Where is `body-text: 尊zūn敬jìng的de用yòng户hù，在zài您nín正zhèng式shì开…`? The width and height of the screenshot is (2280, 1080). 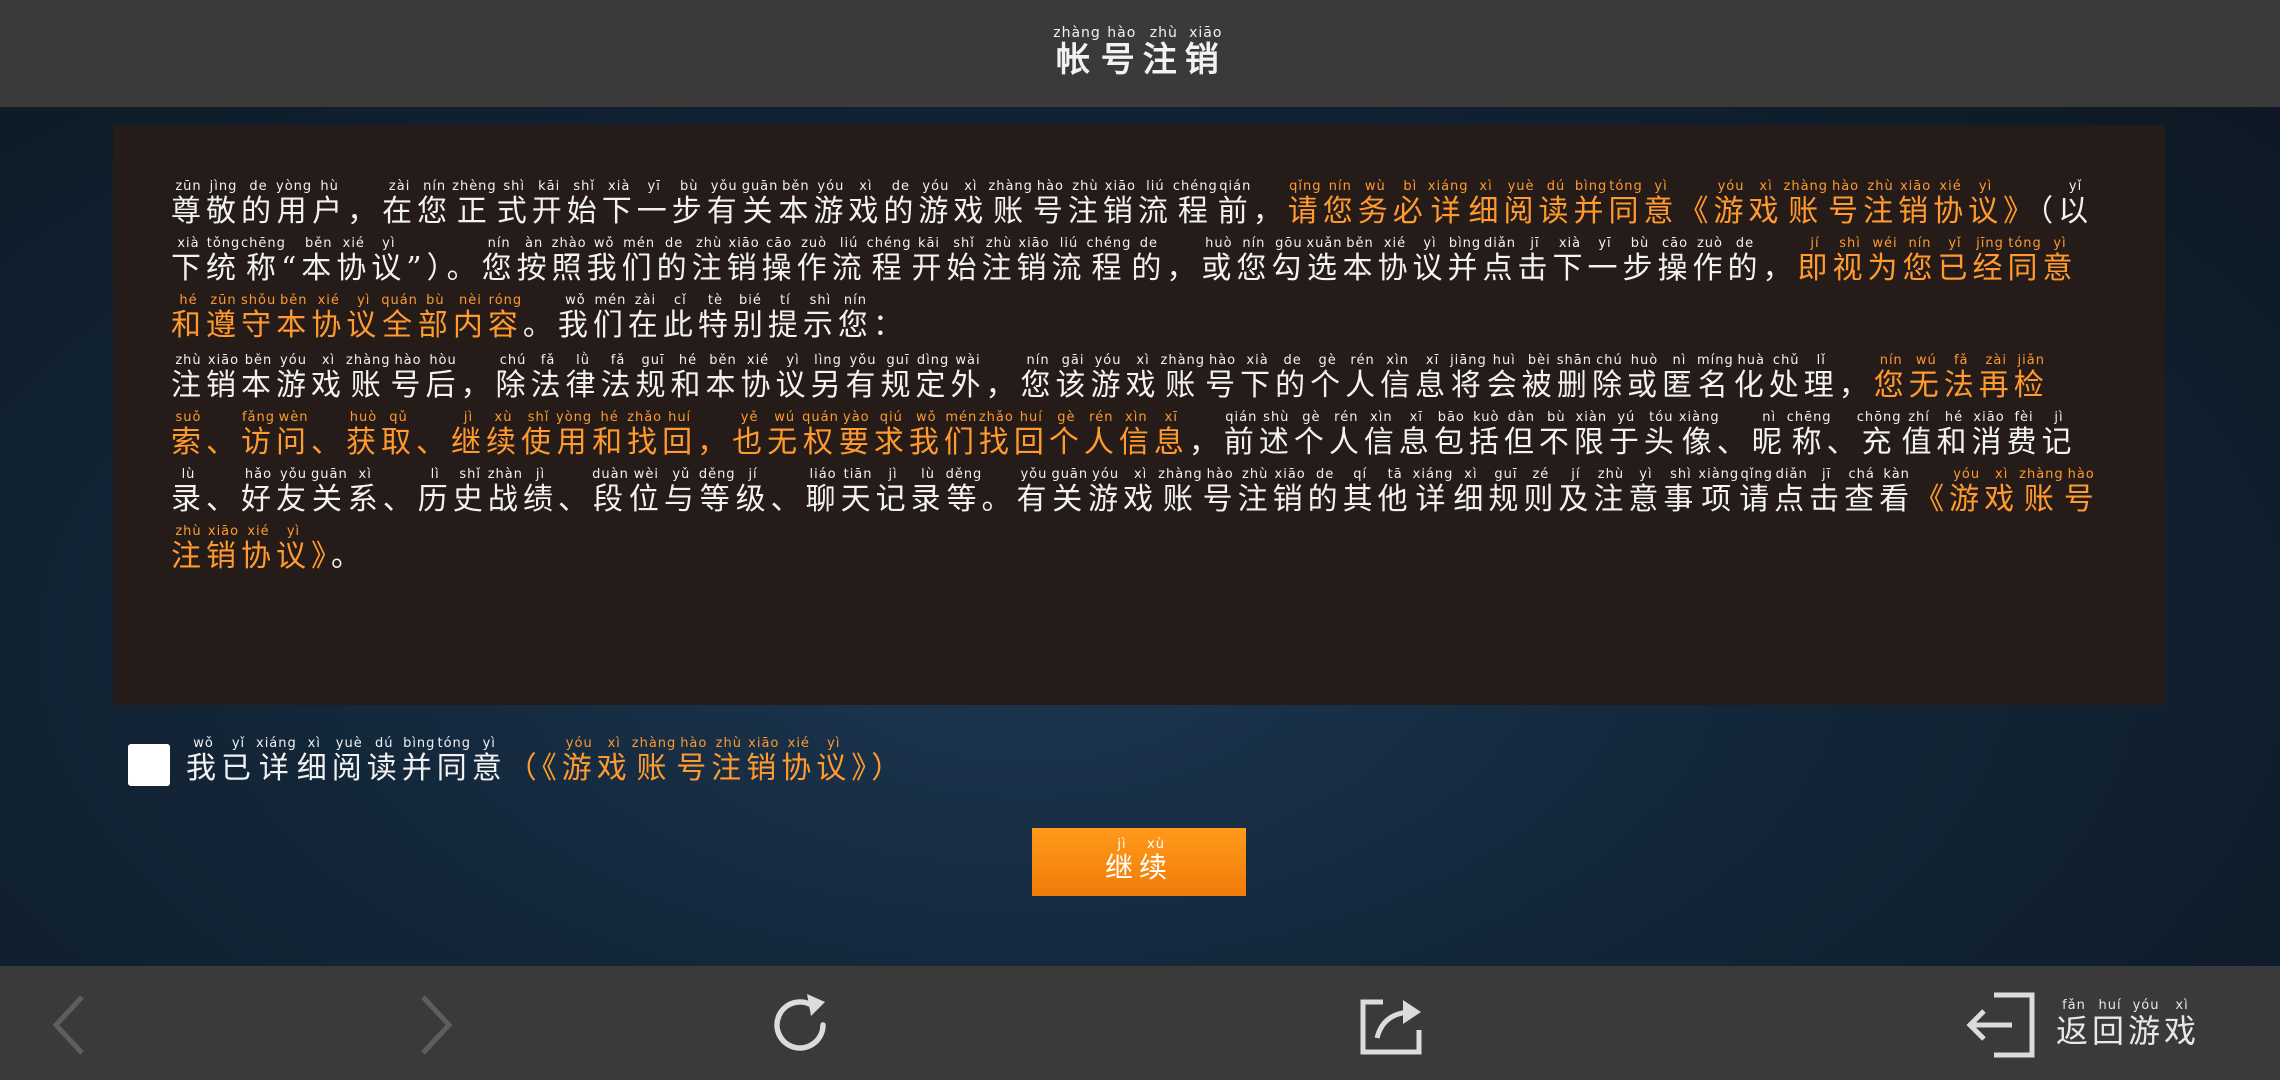 body-text: 尊zūn敬jìng的de用yòng户hù，在zài您nín正zhèng式shì开… is located at coordinates (729, 204).